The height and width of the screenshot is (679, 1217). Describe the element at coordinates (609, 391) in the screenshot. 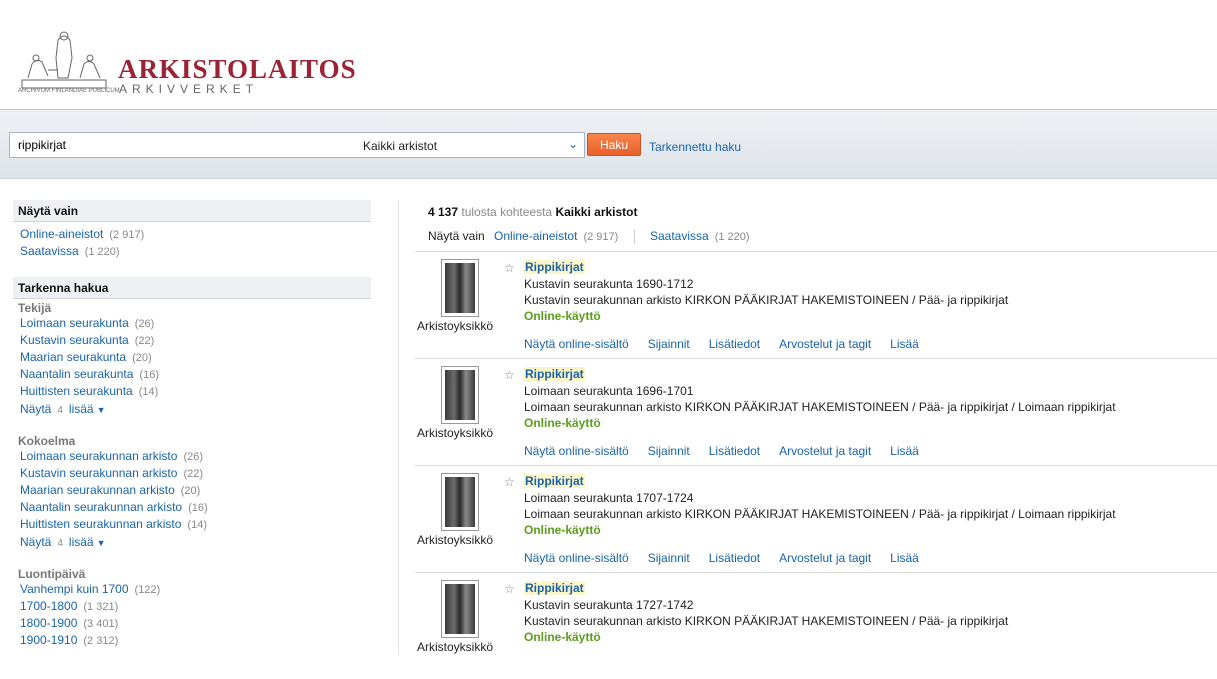

I see `result-creator: Loimaan seurakunta 1696-1701` at that location.